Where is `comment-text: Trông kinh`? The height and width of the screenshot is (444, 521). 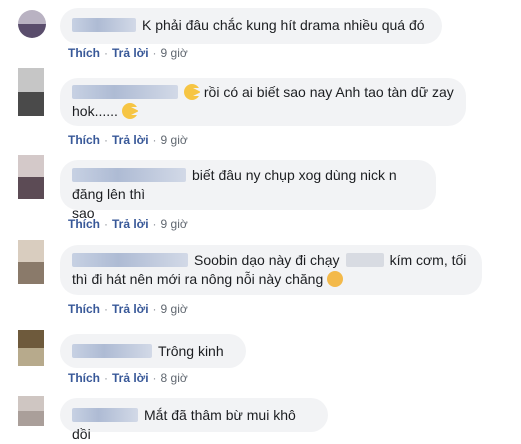
comment-text: Trông kinh is located at coordinates (191, 351).